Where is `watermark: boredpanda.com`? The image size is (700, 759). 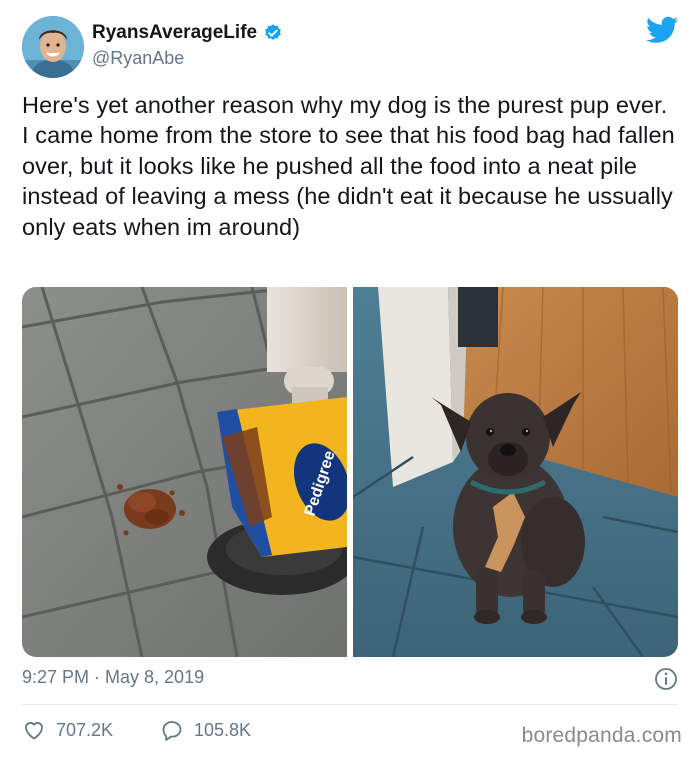 watermark: boredpanda.com is located at coordinates (601, 735).